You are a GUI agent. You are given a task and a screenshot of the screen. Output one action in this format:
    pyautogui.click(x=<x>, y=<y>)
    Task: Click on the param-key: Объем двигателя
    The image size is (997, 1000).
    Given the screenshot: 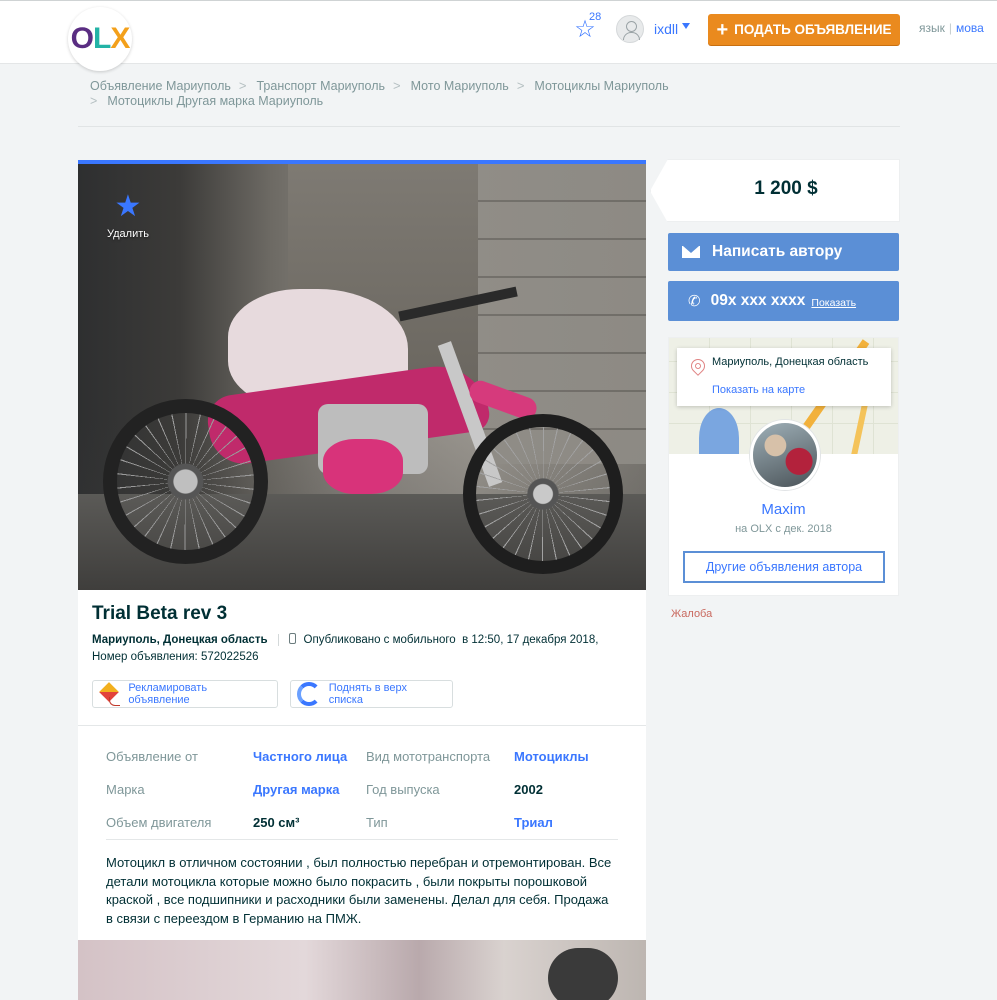 What is the action you would take?
    pyautogui.click(x=159, y=822)
    